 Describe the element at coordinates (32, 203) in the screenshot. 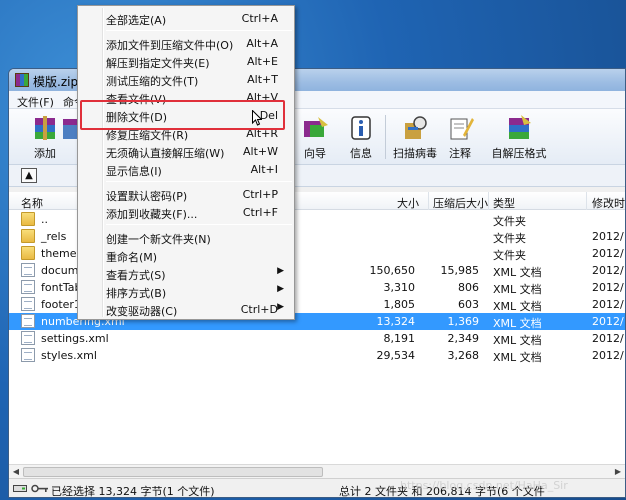

I see `column-name: 名称` at that location.